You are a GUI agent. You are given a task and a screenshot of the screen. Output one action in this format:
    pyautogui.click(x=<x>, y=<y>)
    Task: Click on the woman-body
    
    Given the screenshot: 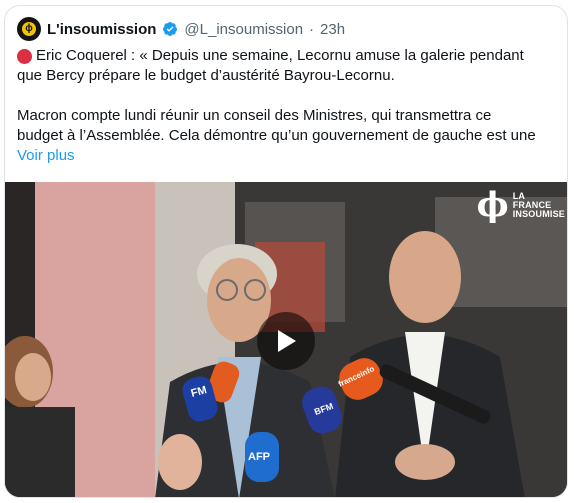 What is the action you would take?
    pyautogui.click(x=40, y=452)
    